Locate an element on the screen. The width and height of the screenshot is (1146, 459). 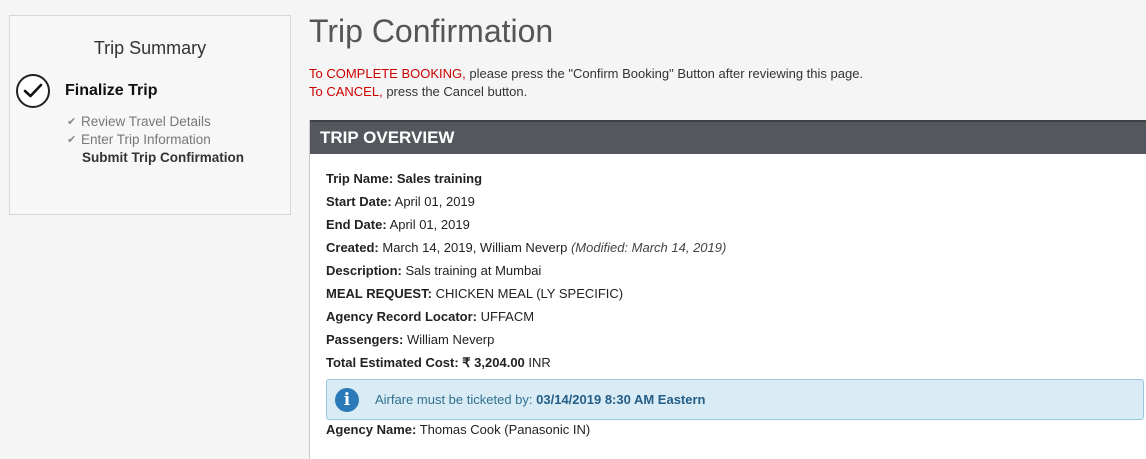
description-row: Description: Sals training at Mumbai is located at coordinates (526, 273).